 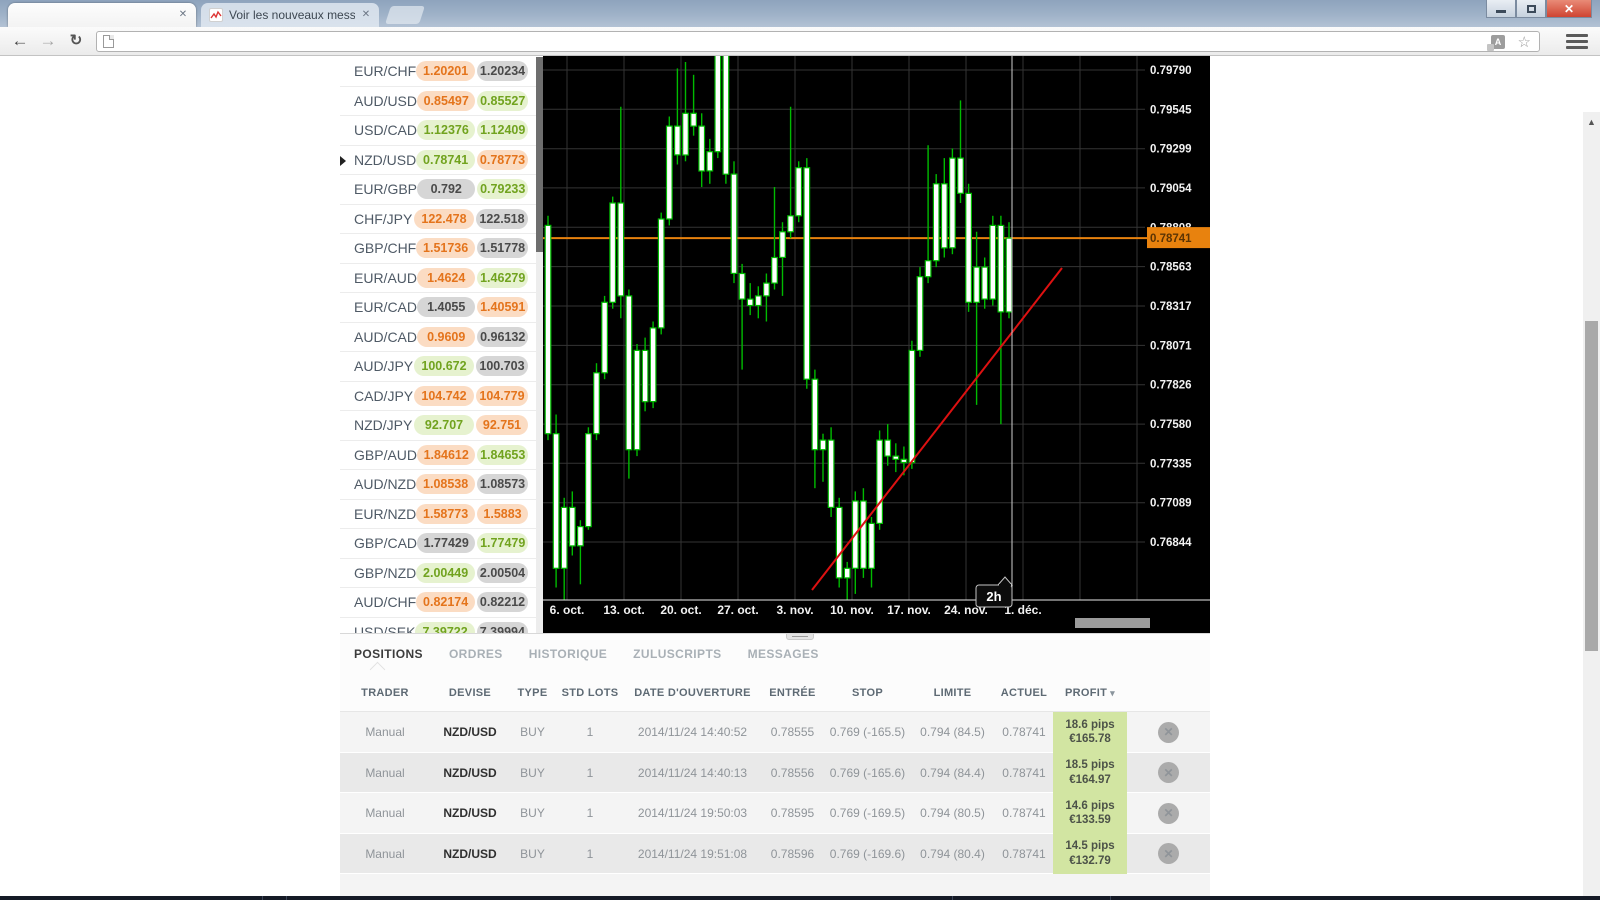 I want to click on bid-price: 0.85497, so click(x=446, y=100).